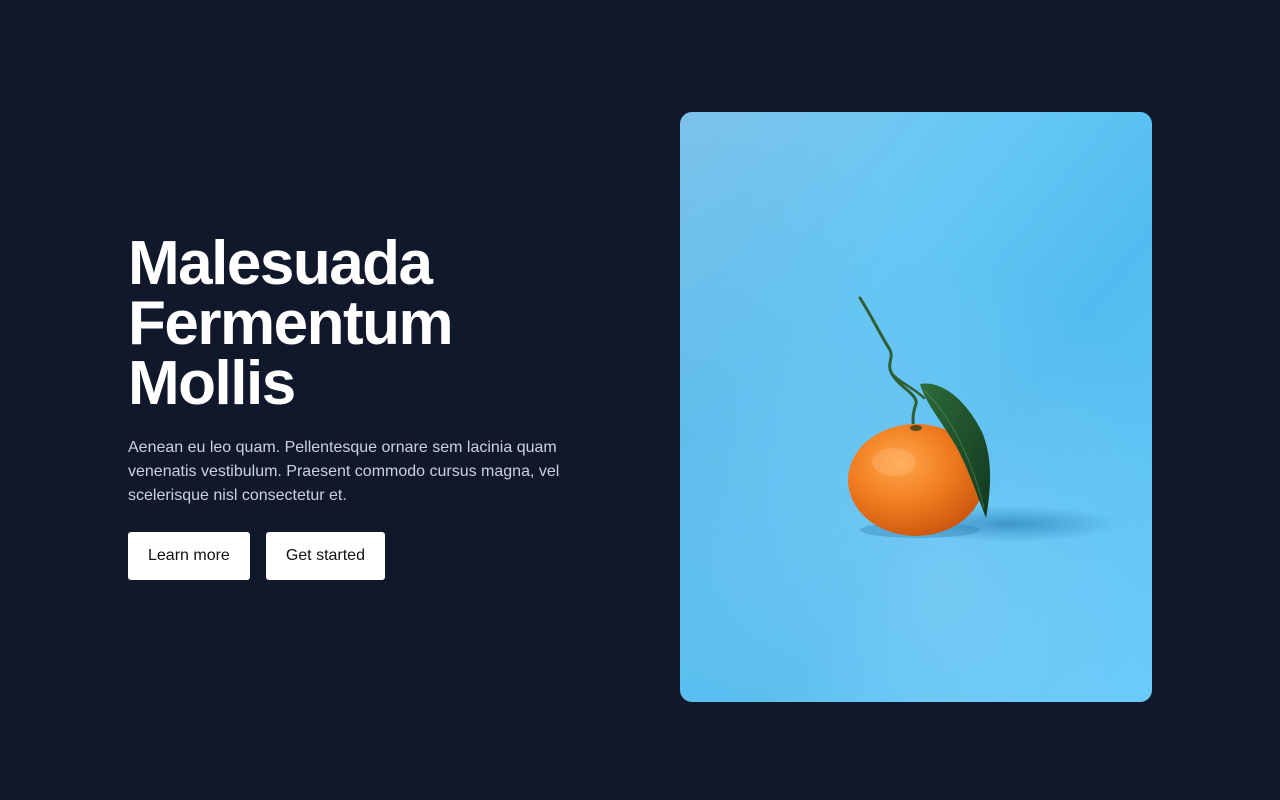  What do you see at coordinates (280, 263) in the screenshot?
I see `hero-title-line-1: Malesuada` at bounding box center [280, 263].